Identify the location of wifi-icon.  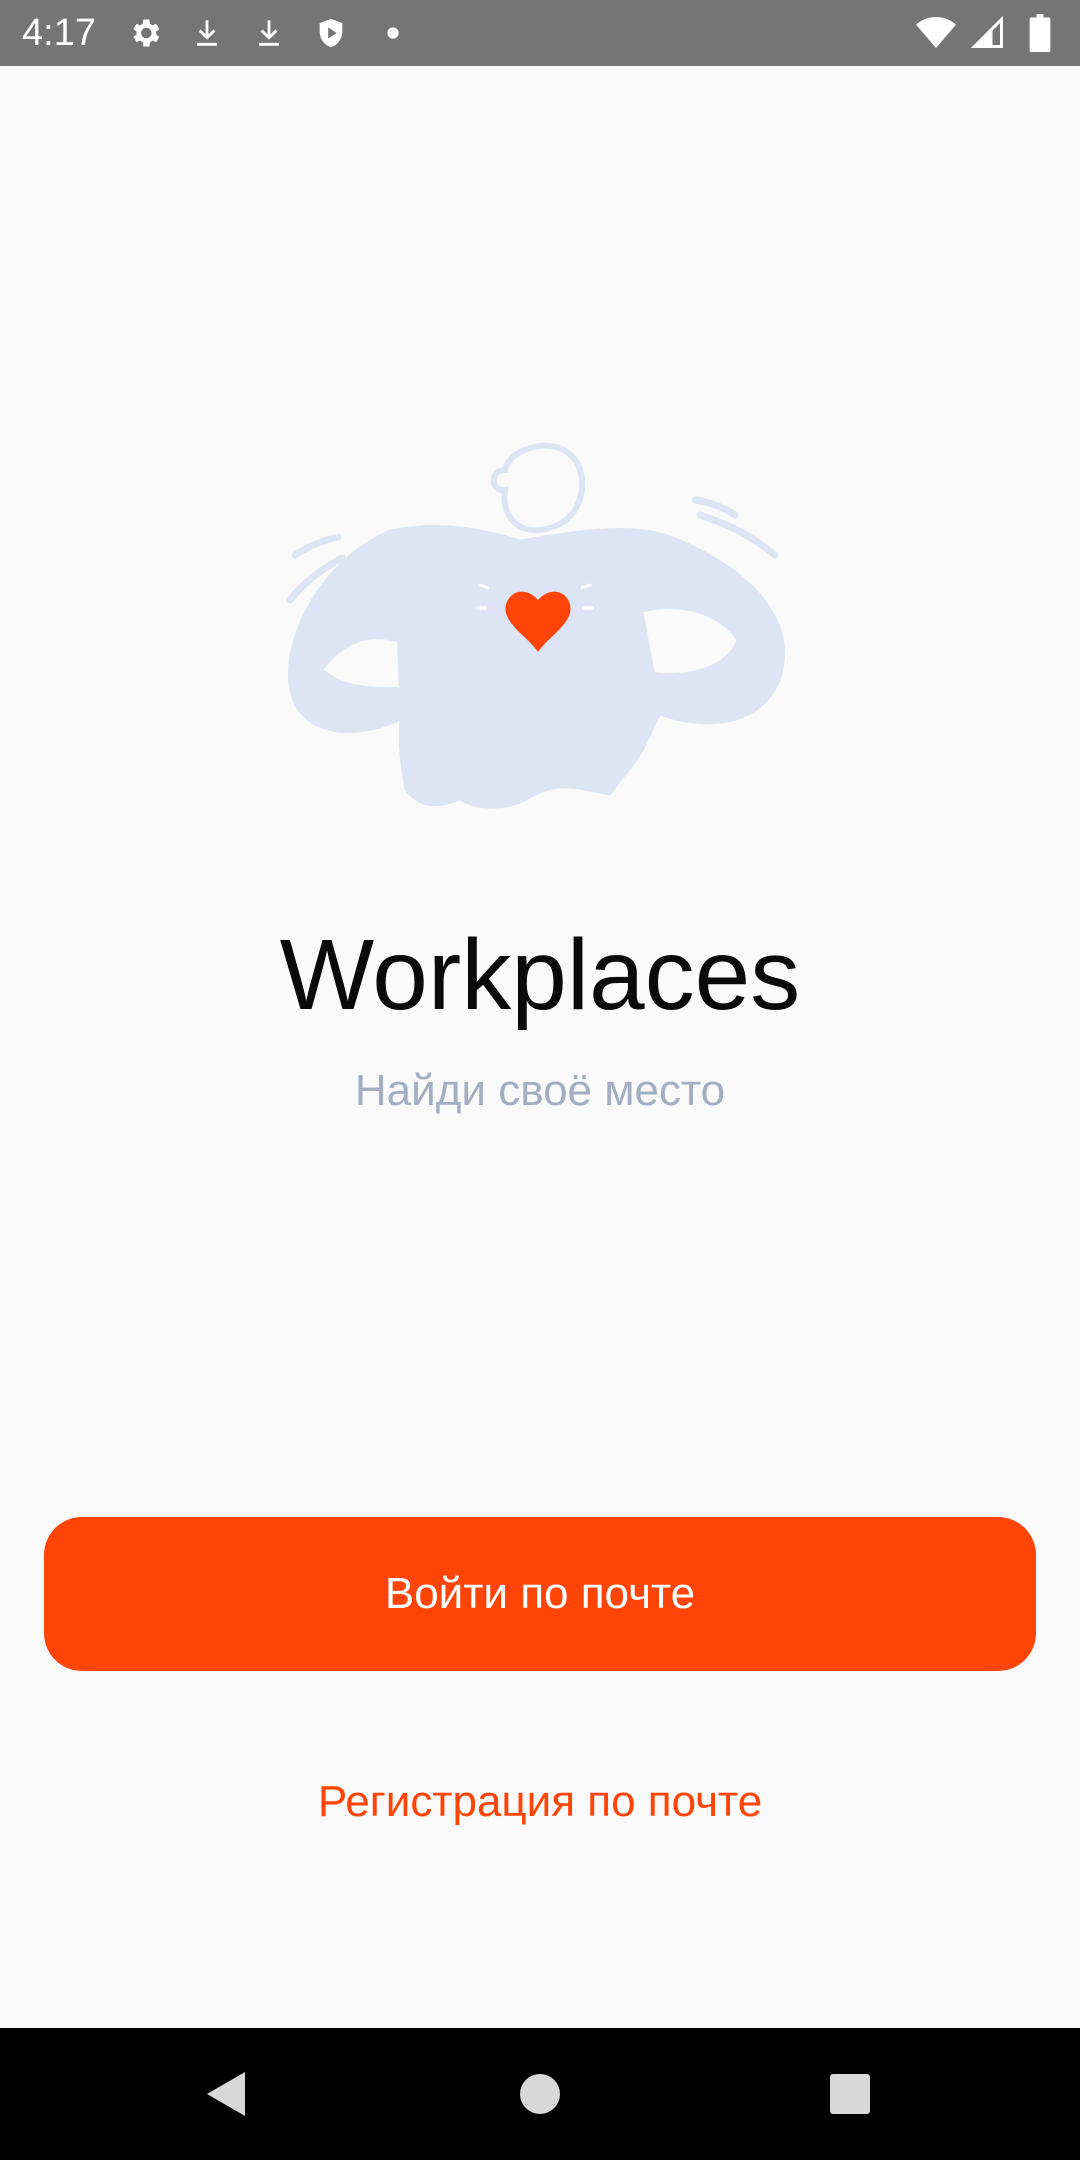
(936, 33).